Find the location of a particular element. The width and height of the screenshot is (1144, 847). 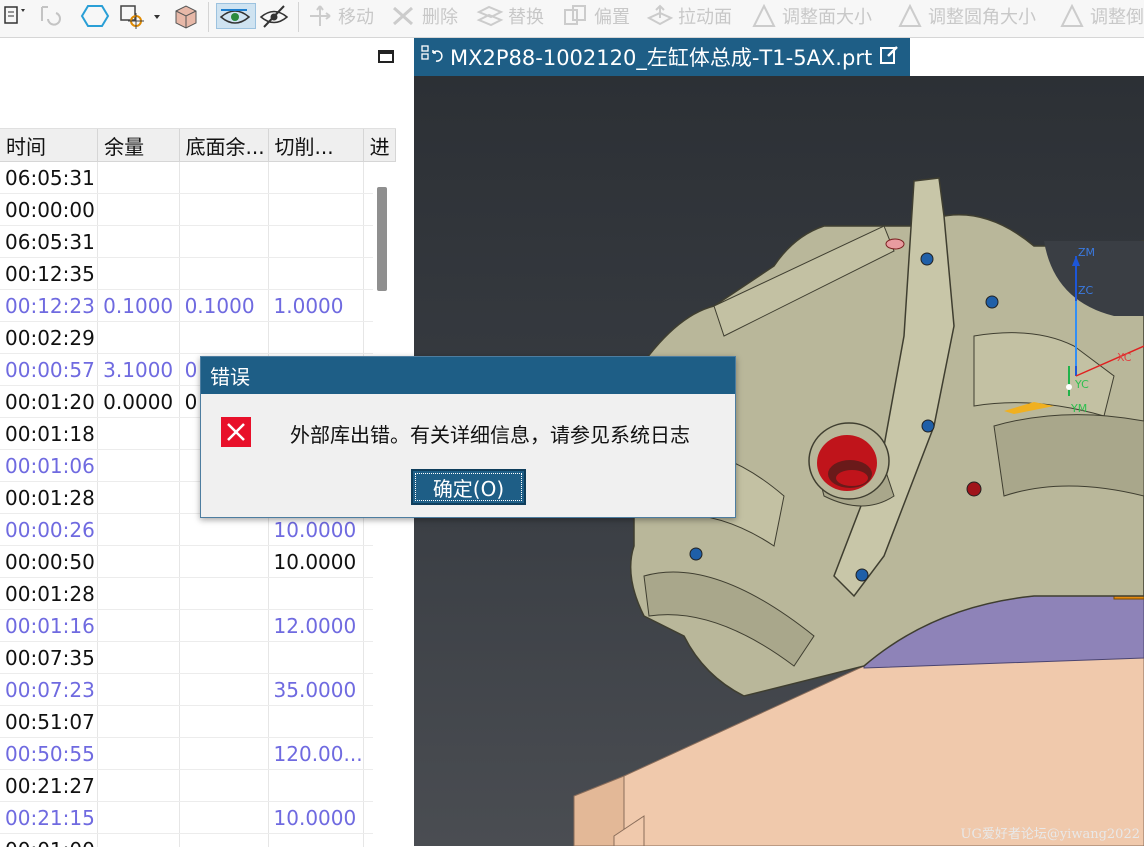

axis-label-ym: YM is located at coordinates (1078, 408).